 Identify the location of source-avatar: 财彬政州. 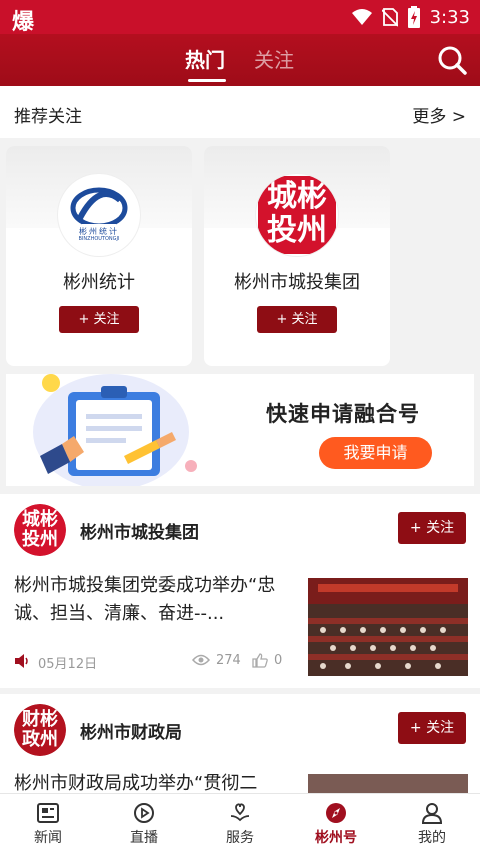
(40, 730).